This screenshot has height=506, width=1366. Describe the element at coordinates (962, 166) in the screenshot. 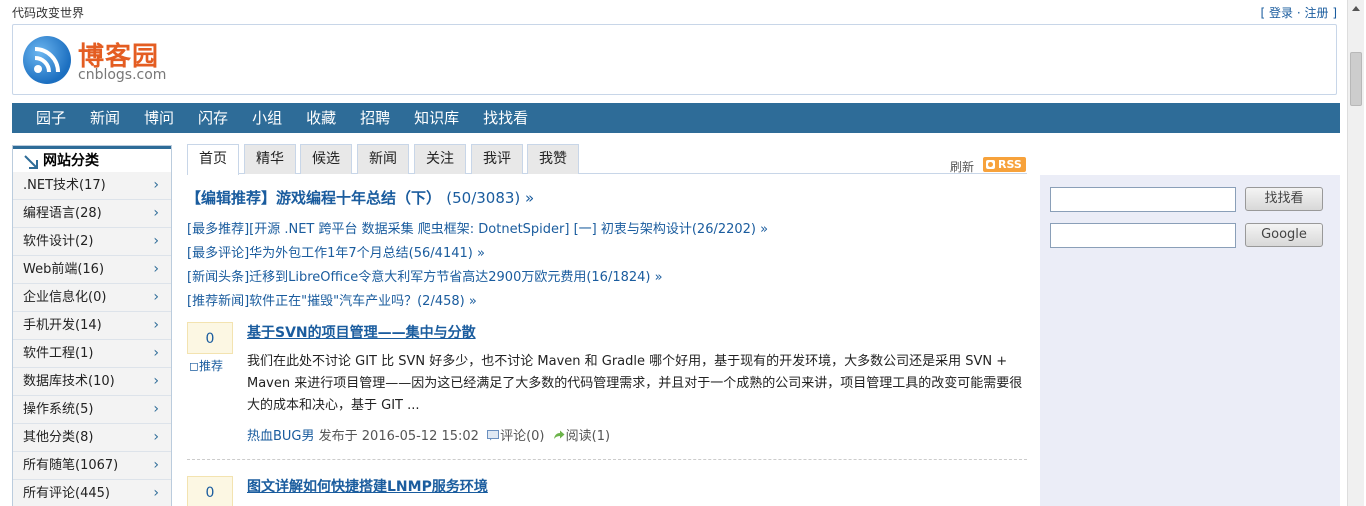

I see `refresh-link: 刷新` at that location.